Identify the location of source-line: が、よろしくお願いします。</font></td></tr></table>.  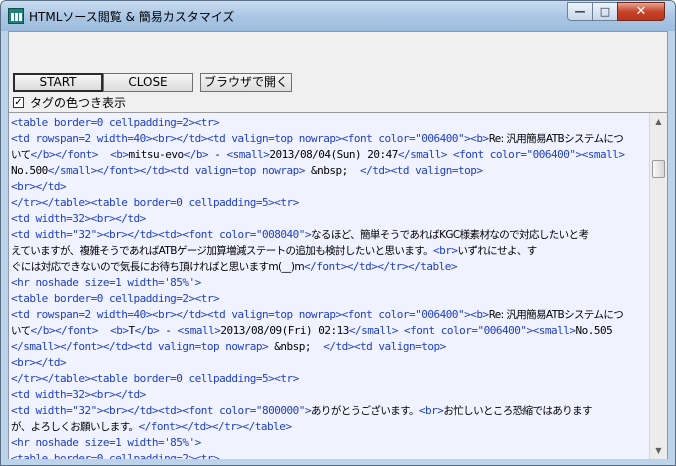
(329, 427).